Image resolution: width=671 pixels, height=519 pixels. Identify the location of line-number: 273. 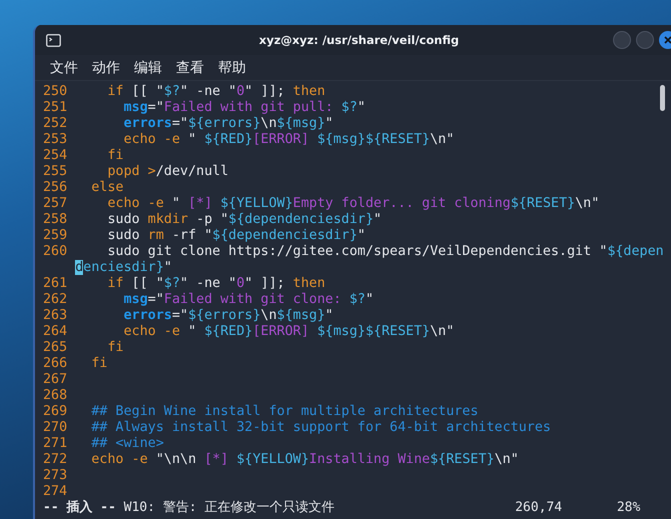
(55, 476).